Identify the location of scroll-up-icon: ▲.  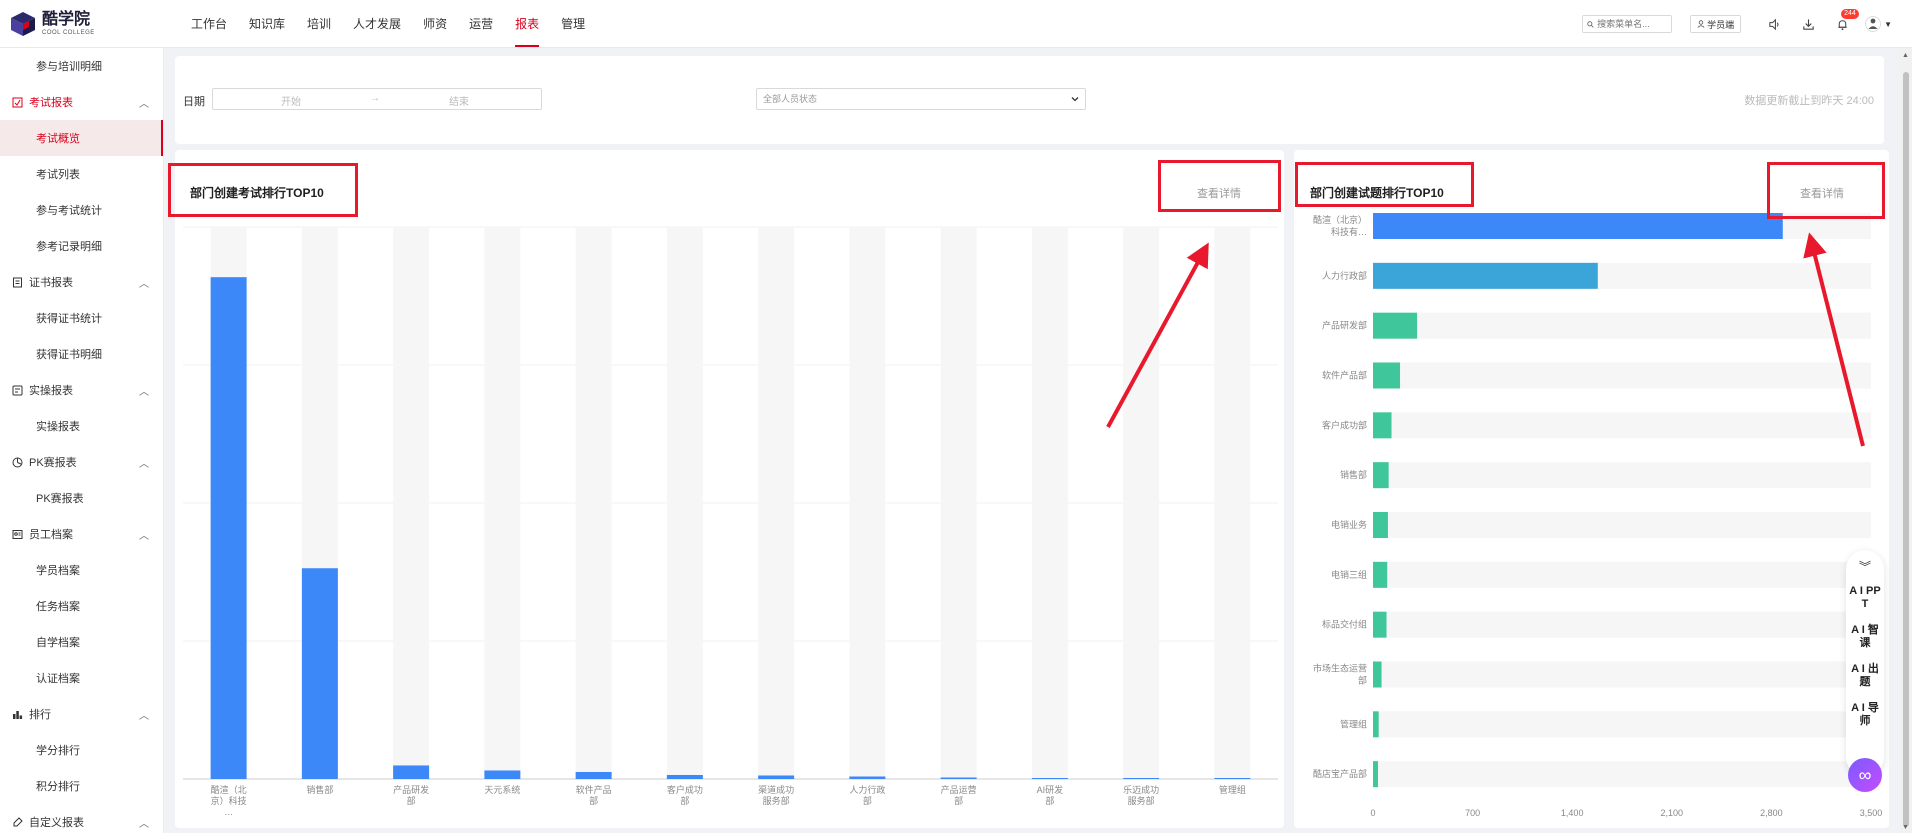
(1905, 55).